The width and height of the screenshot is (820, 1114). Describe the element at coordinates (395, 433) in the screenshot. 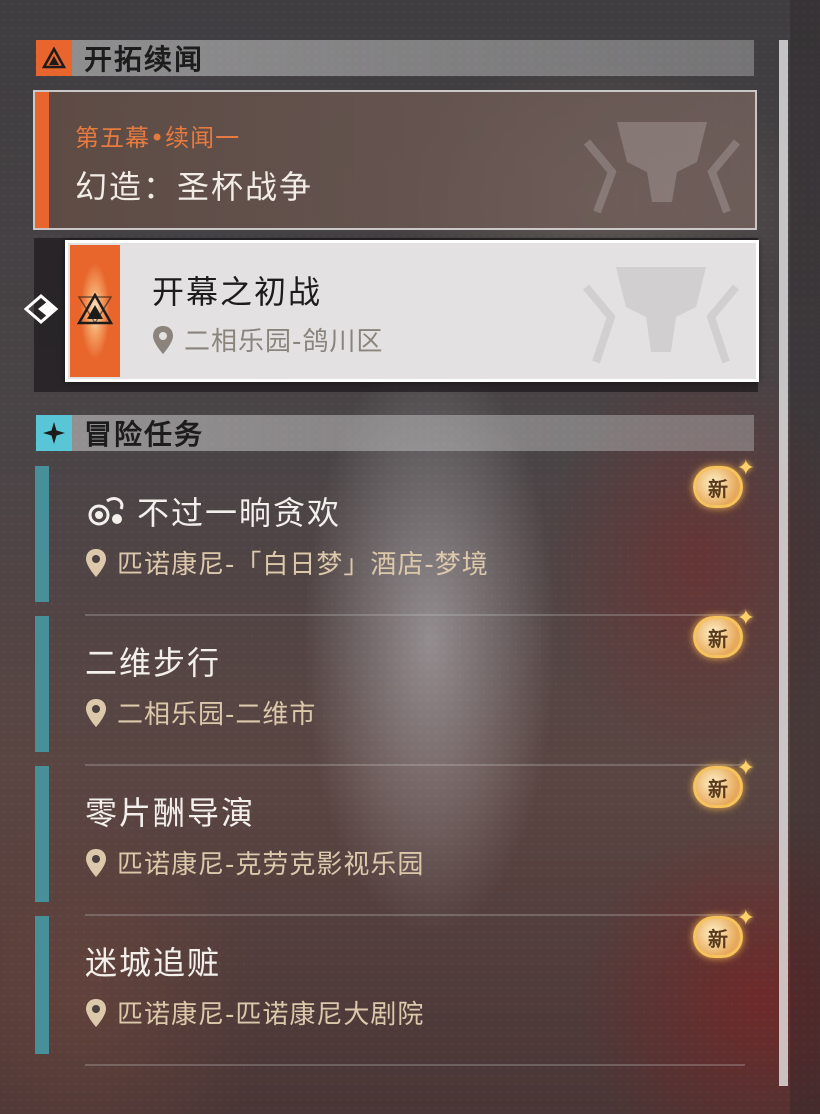

I see `section-header-adventure: 冒险任务` at that location.